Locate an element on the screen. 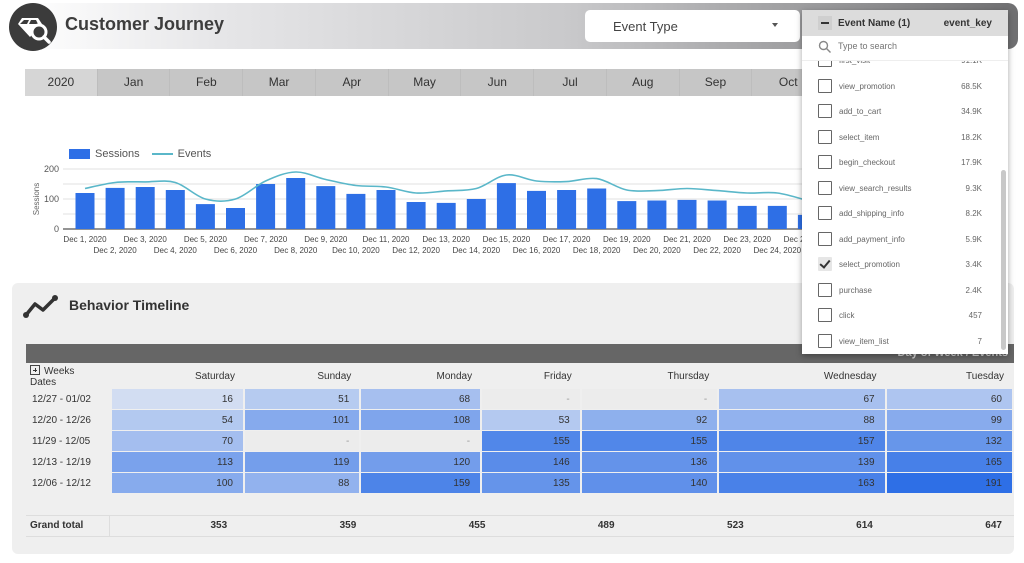 The height and width of the screenshot is (563, 1024). week-dates-cell: 11/29 - 12/05 is located at coordinates (61, 441).